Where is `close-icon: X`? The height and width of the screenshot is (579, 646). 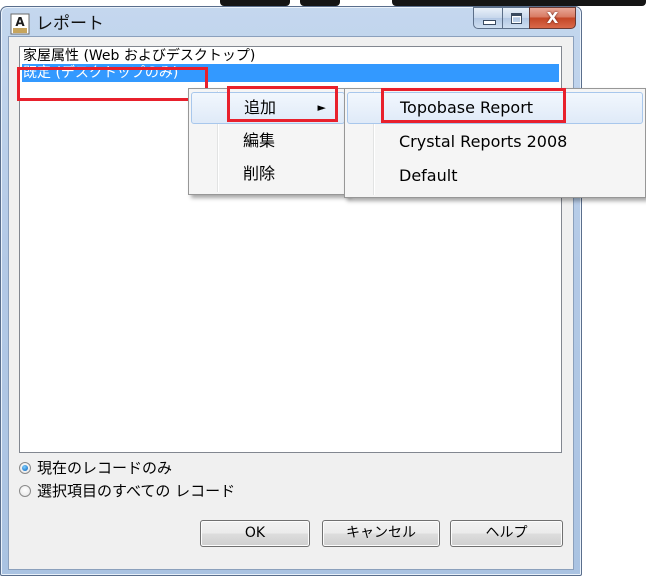
close-icon: X is located at coordinates (552, 18).